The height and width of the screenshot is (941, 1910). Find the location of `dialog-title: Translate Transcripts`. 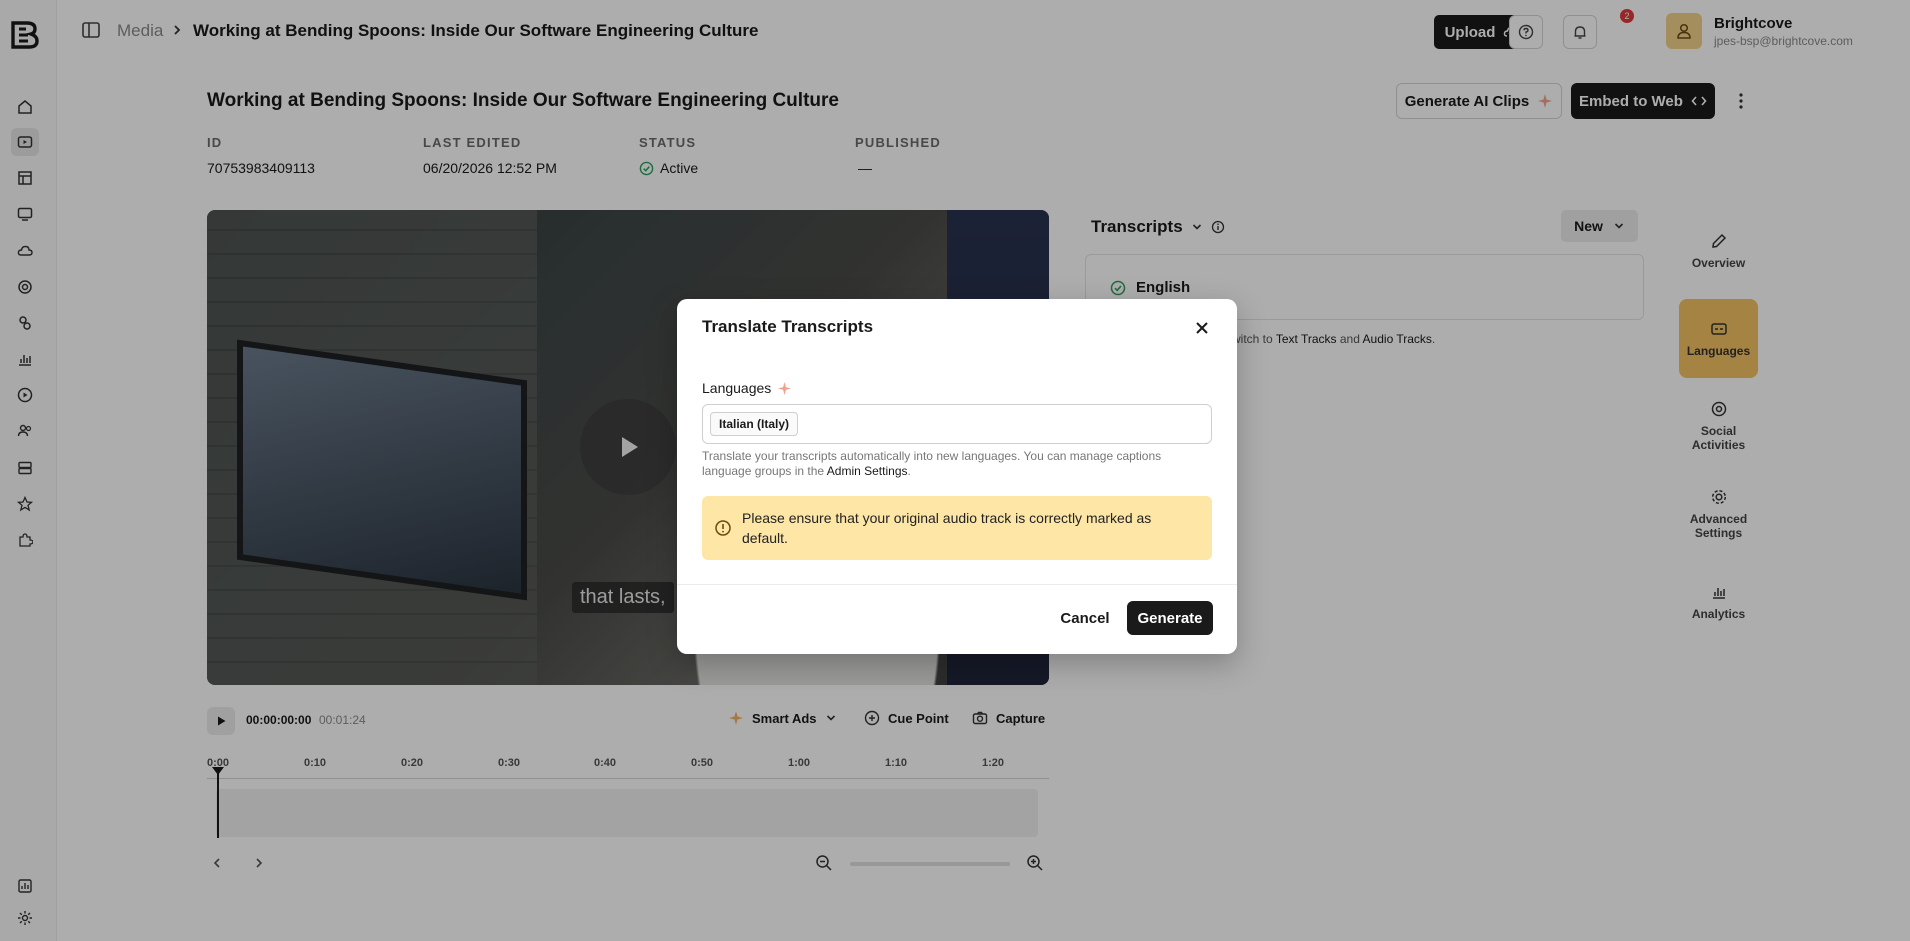

dialog-title: Translate Transcripts is located at coordinates (788, 326).